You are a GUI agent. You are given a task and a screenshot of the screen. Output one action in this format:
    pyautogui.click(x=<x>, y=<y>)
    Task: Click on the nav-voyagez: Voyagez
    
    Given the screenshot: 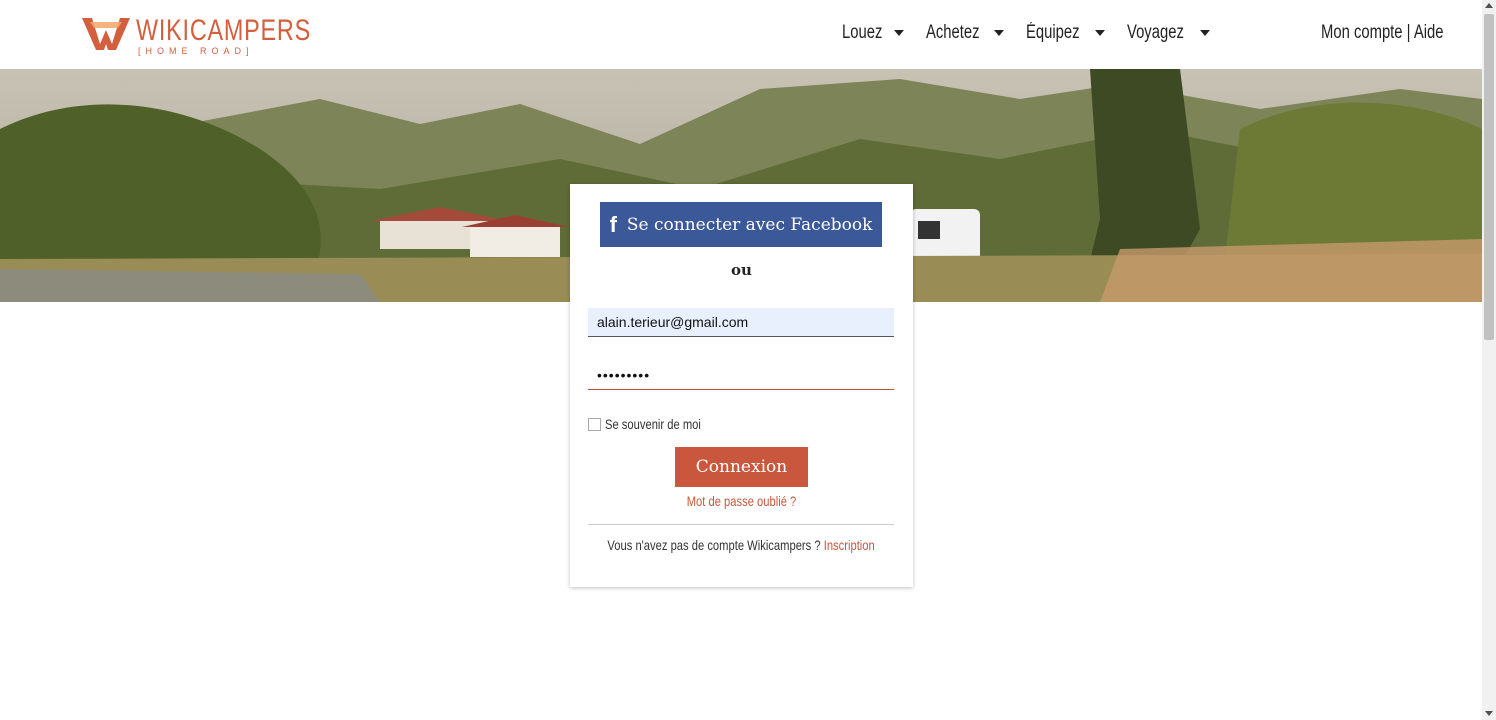 What is the action you would take?
    pyautogui.click(x=1169, y=33)
    